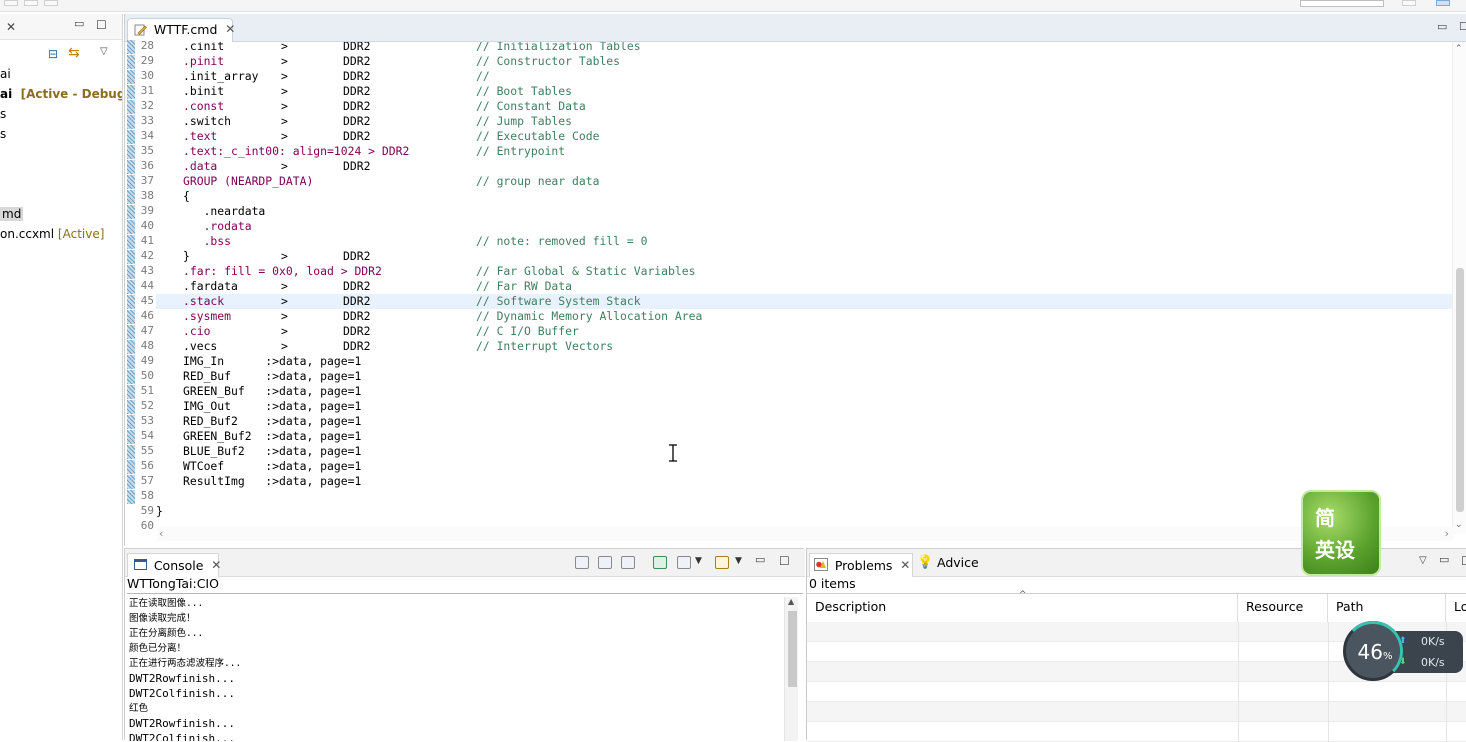 The image size is (1466, 742). What do you see at coordinates (1447, 533) in the screenshot?
I see `scroll-right-icon: ›` at bounding box center [1447, 533].